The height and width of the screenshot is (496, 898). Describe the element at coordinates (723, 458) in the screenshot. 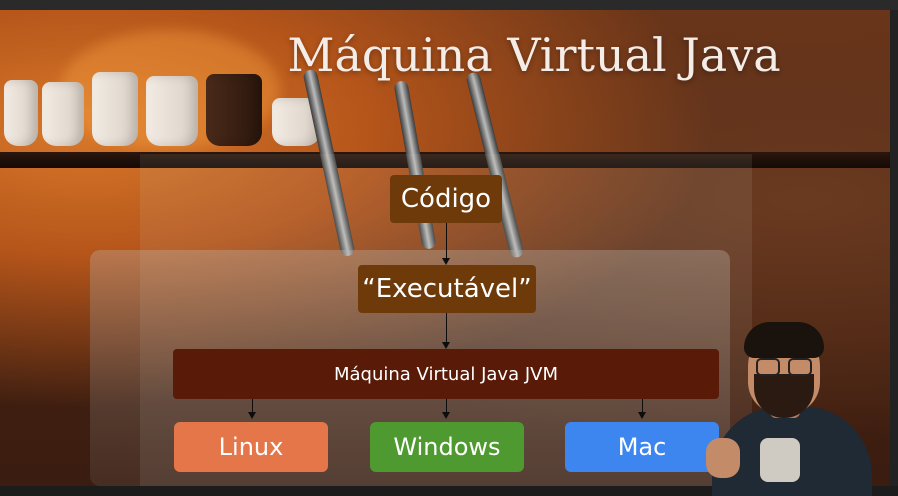

I see `presenter-hand` at that location.